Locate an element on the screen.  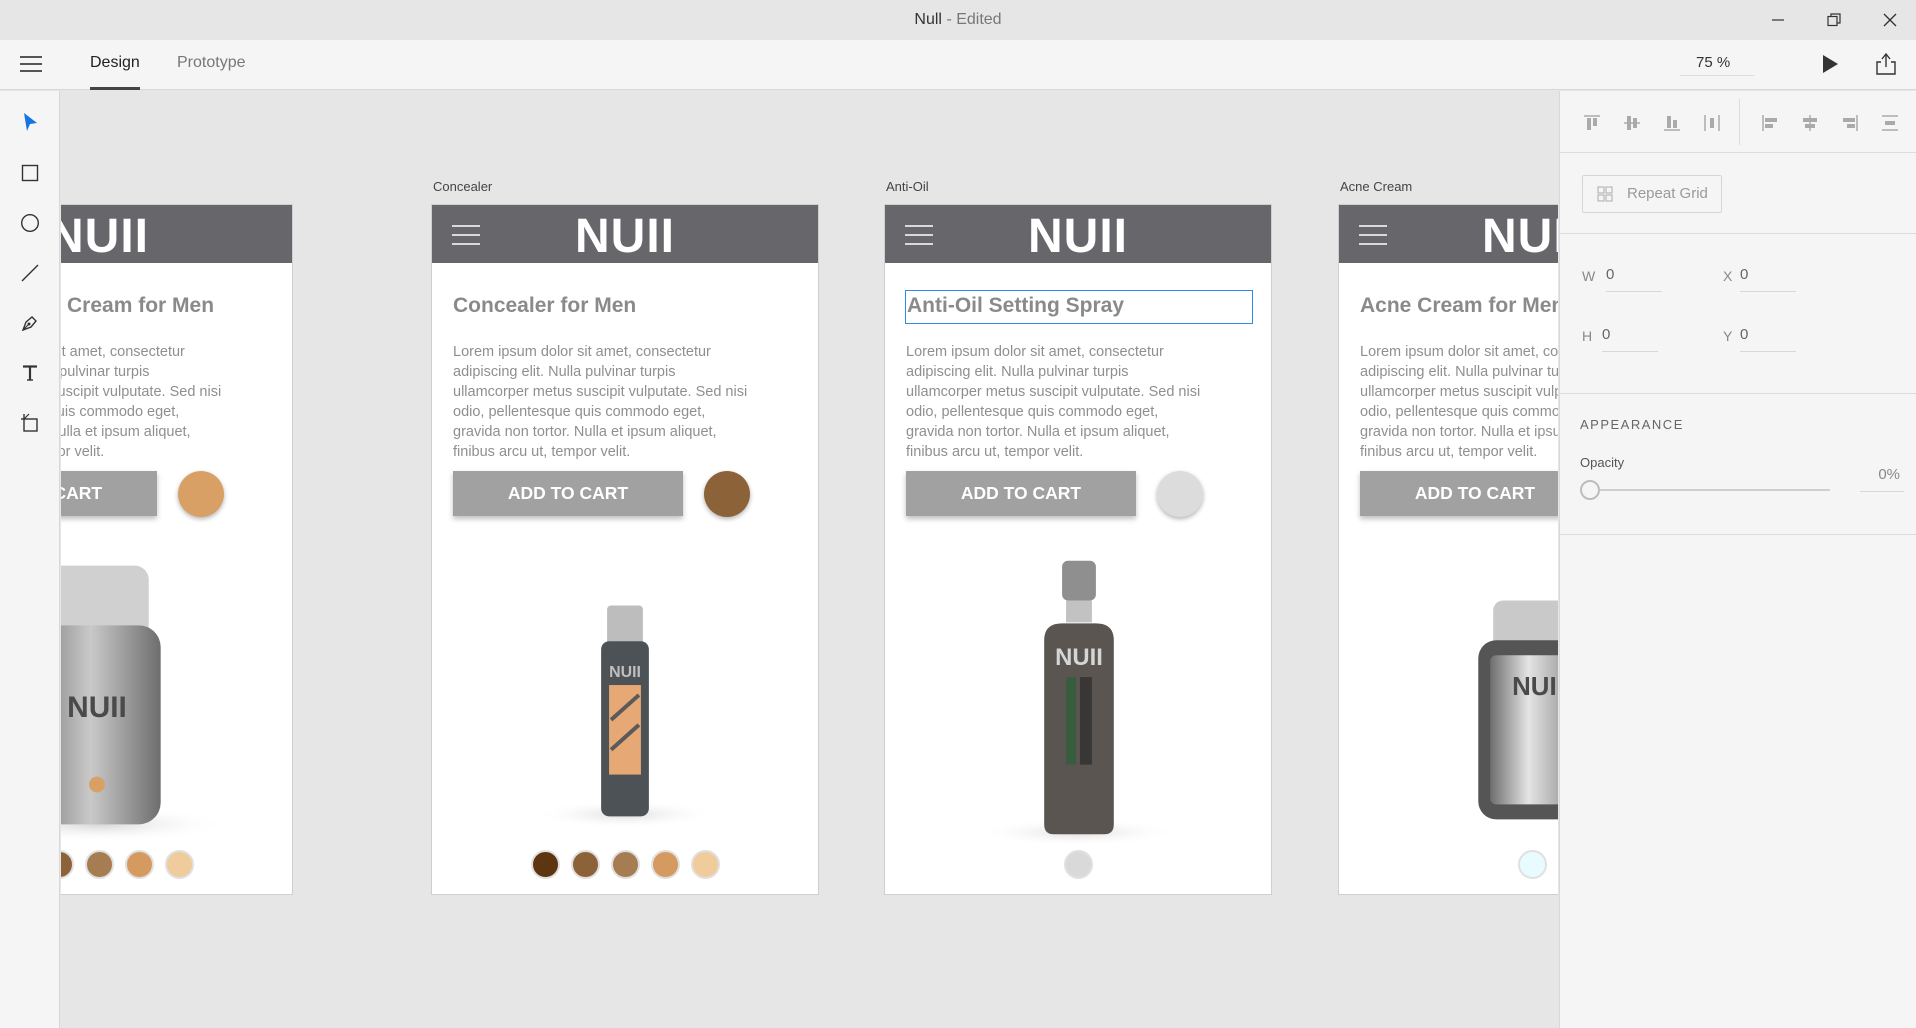
line-tool is located at coordinates (30, 273).